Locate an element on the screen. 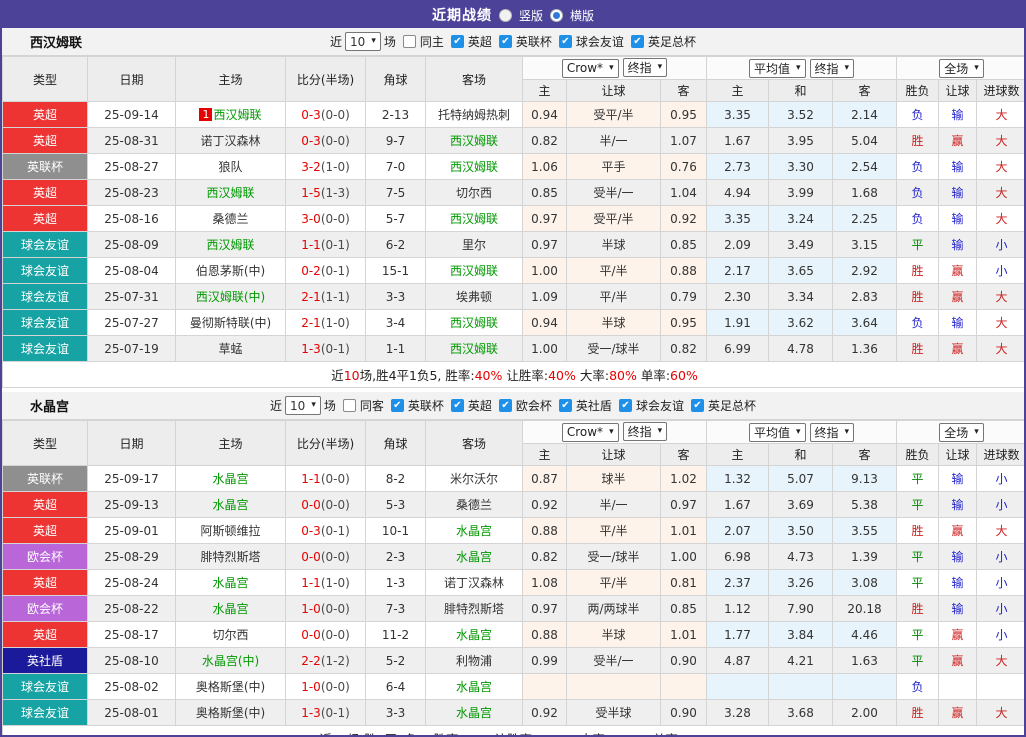 The height and width of the screenshot is (737, 1026). score-cell: 1-1(1-0) is located at coordinates (325, 582).